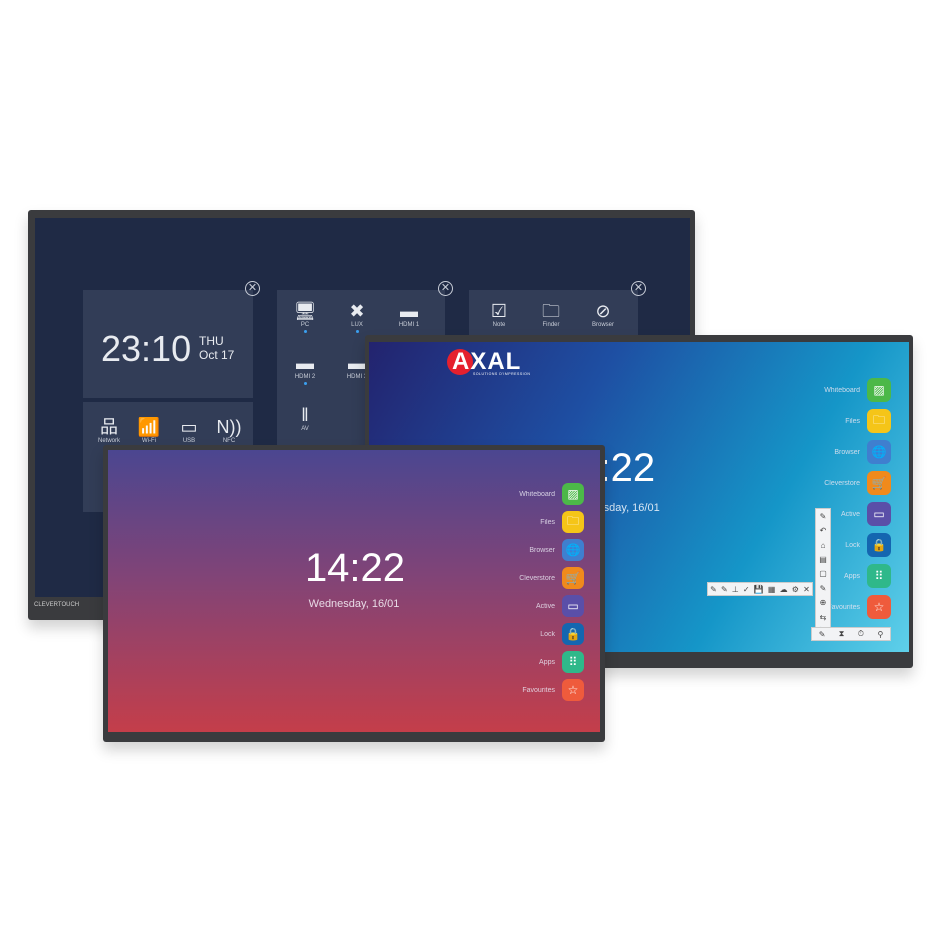 This screenshot has width=946, height=945. Describe the element at coordinates (879, 545) in the screenshot. I see `lock-icon: 🔒` at that location.